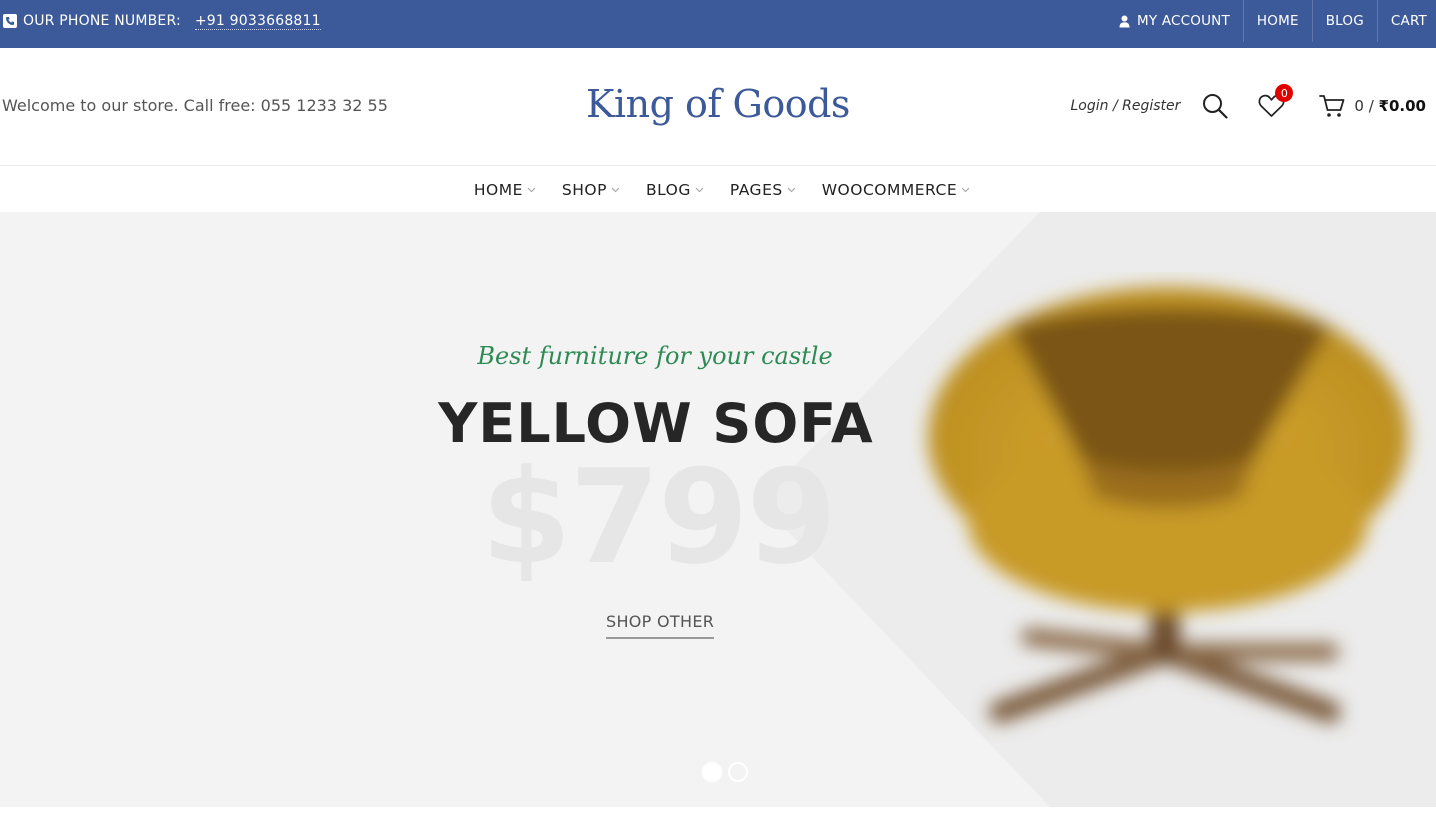  I want to click on nav-label: SHOP, so click(584, 189).